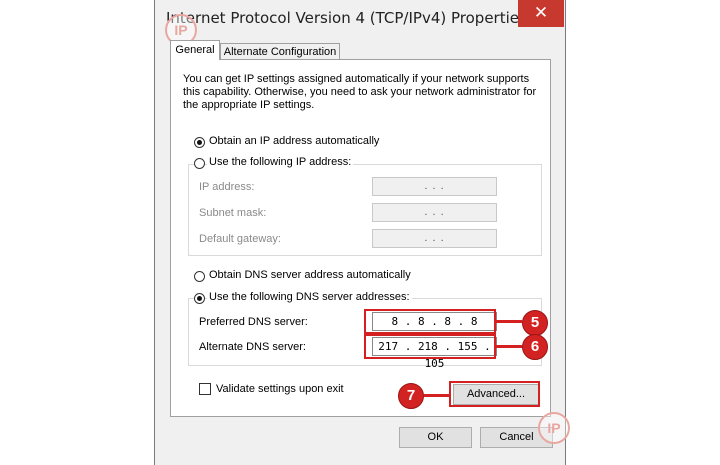  I want to click on tab-alternate-configuration: Alternate Configuration, so click(280, 51).